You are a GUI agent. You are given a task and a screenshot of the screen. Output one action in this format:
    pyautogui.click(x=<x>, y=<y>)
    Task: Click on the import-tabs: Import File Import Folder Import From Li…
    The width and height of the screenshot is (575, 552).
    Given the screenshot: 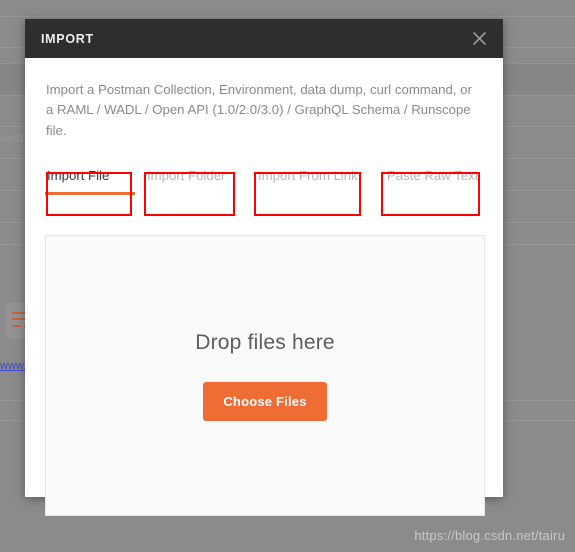 What is the action you would take?
    pyautogui.click(x=264, y=177)
    